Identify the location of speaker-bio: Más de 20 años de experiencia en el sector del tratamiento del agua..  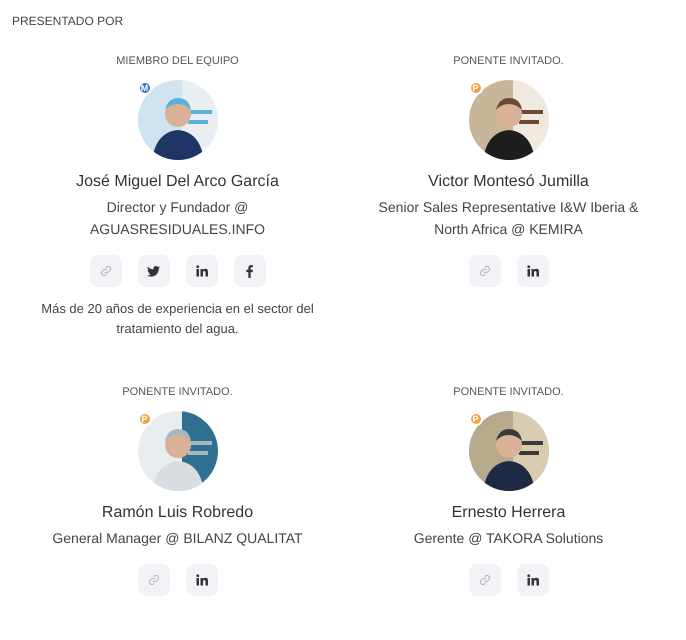
(177, 319).